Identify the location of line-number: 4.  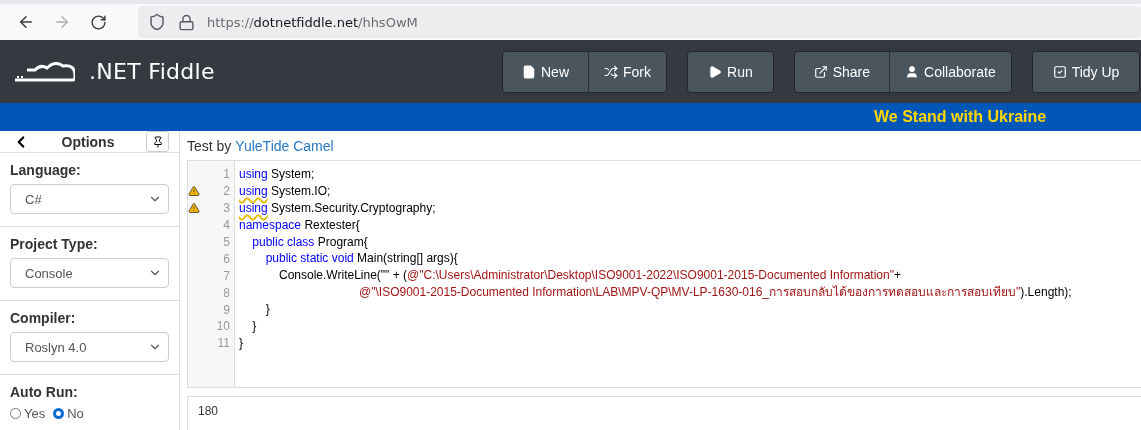
(226, 225).